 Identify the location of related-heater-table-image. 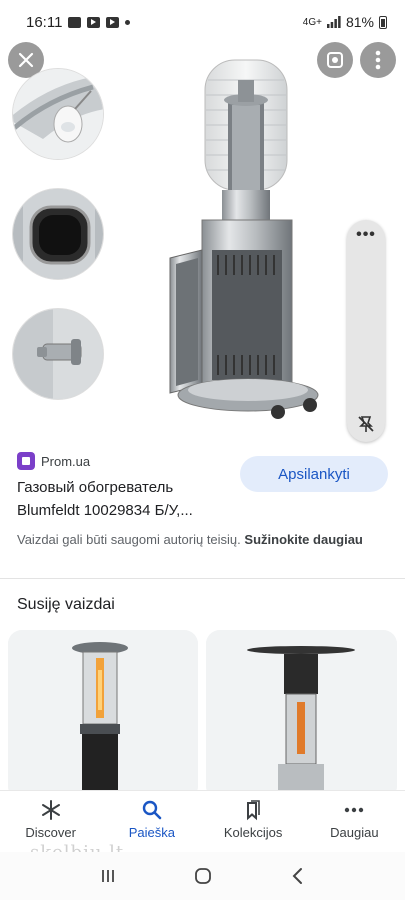
(301, 715).